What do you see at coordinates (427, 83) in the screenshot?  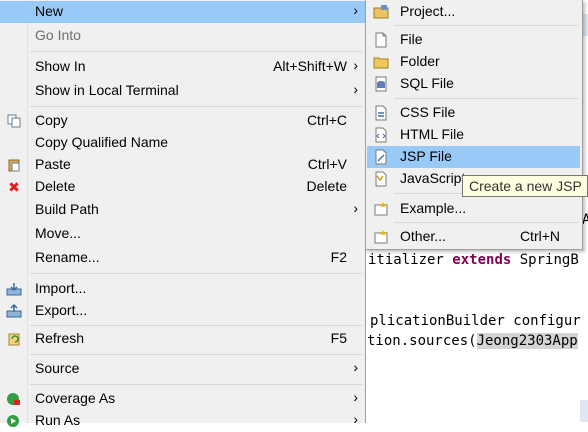 I see `submenu-label: SQL File` at bounding box center [427, 83].